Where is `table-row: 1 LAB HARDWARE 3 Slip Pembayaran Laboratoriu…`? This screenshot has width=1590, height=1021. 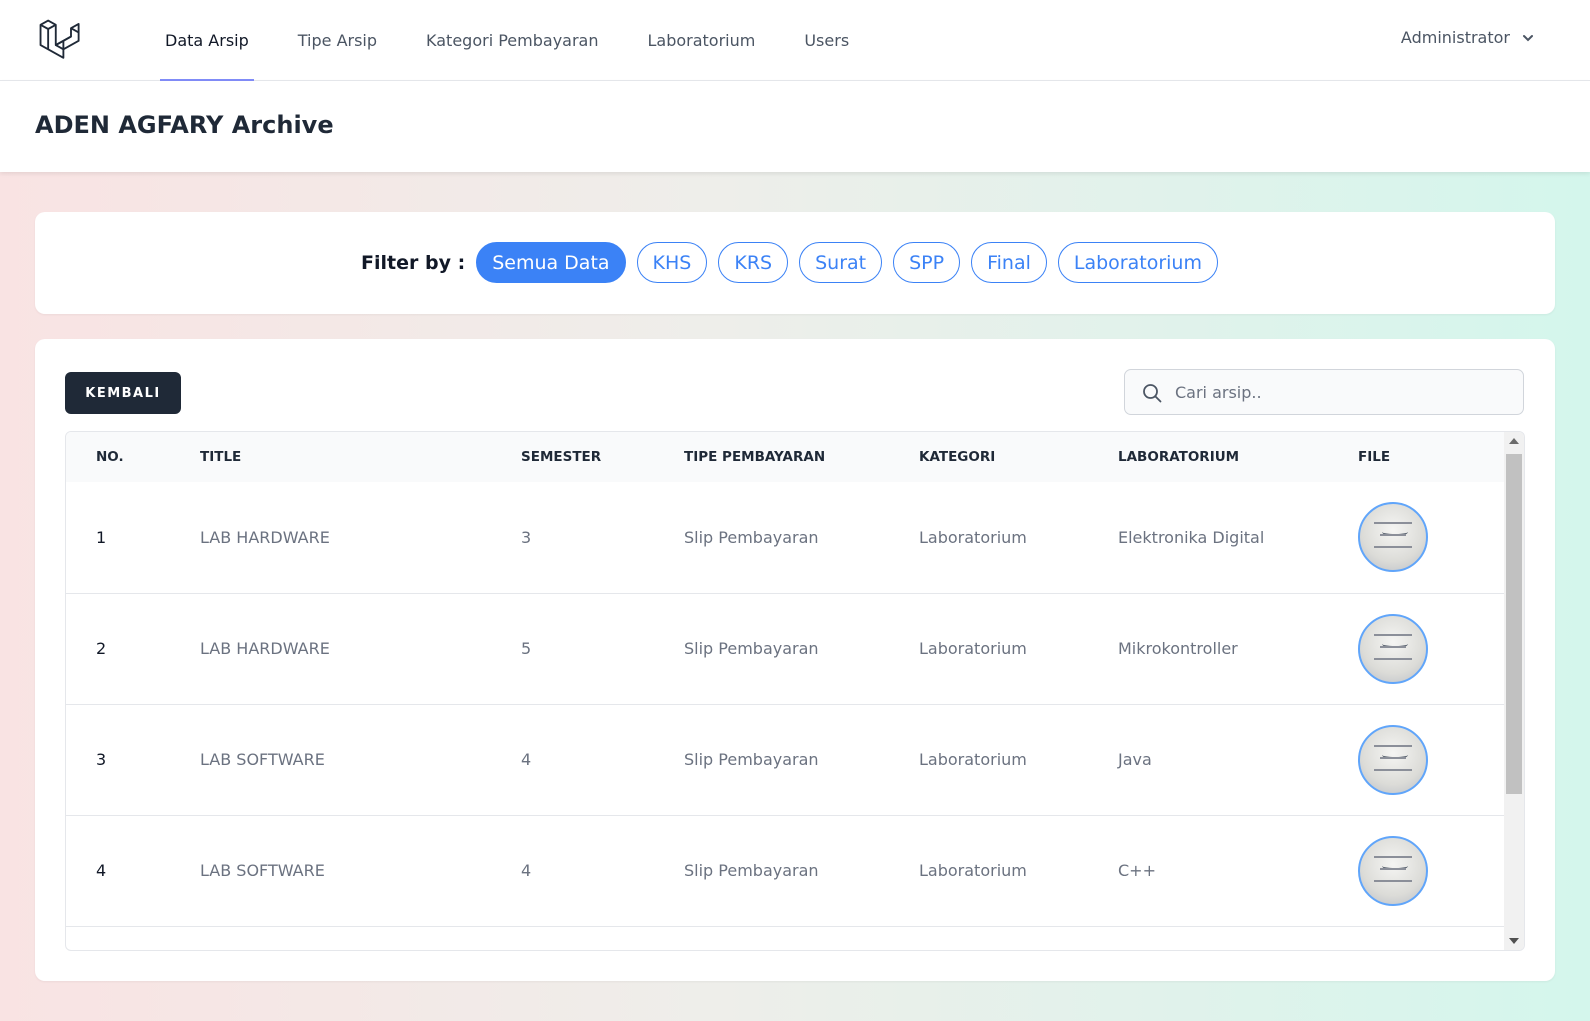
table-row: 1 LAB HARDWARE 3 Slip Pembayaran Laboratoriu… is located at coordinates (786, 538).